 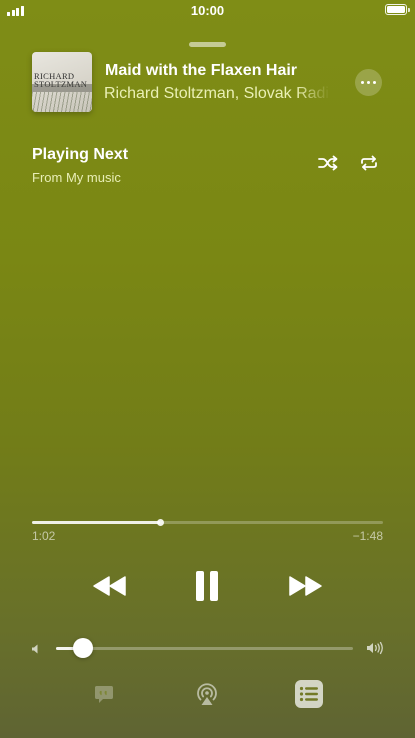 I want to click on volume-slider, so click(x=204, y=648).